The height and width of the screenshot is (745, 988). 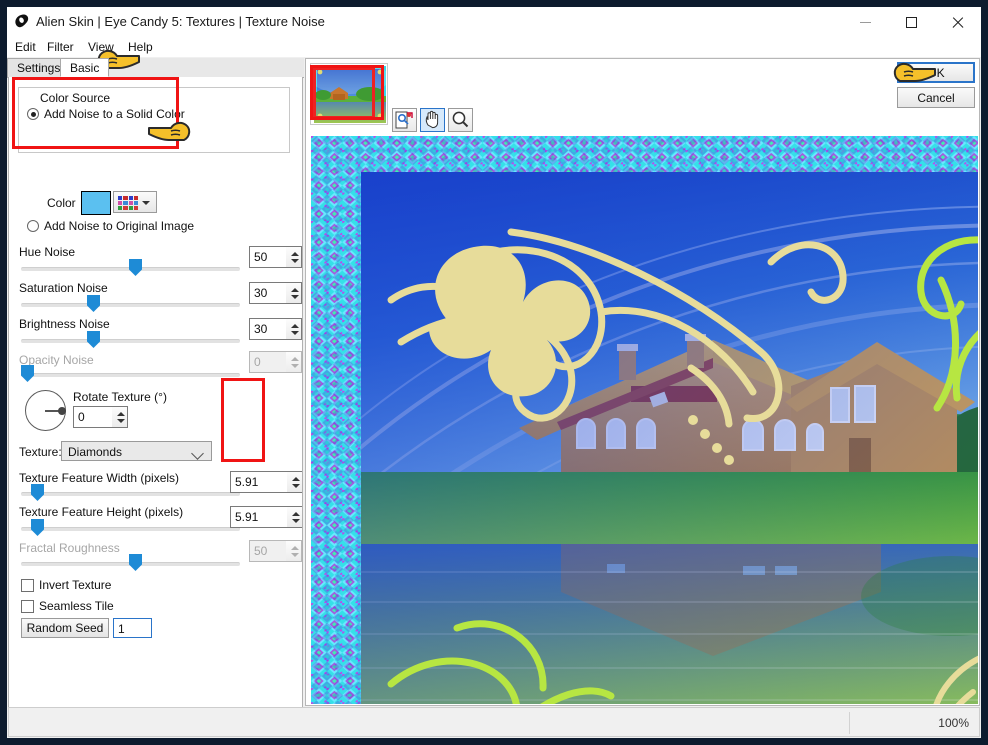 What do you see at coordinates (155, 68) in the screenshot?
I see `tab-strip: Settings Basic` at bounding box center [155, 68].